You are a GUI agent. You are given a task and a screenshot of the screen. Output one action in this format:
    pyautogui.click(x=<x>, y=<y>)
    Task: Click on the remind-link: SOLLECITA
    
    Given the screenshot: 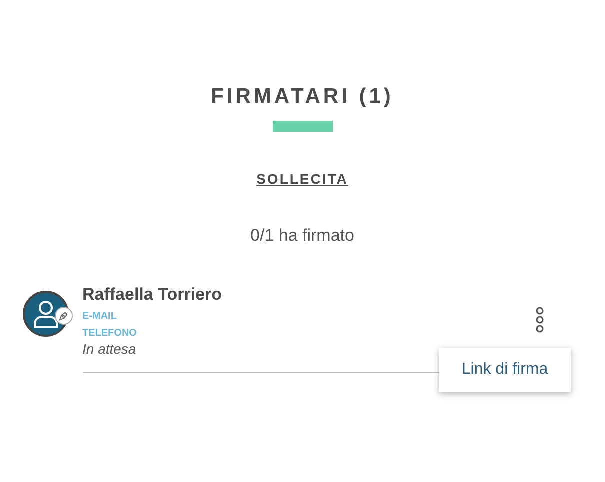 What is the action you would take?
    pyautogui.click(x=302, y=179)
    